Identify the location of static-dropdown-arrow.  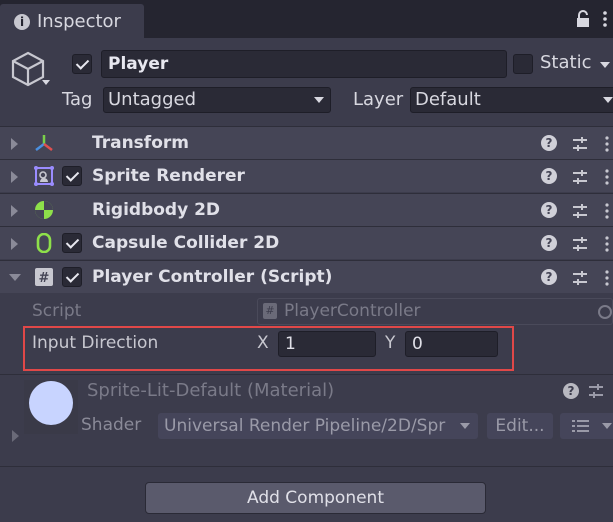
(605, 65).